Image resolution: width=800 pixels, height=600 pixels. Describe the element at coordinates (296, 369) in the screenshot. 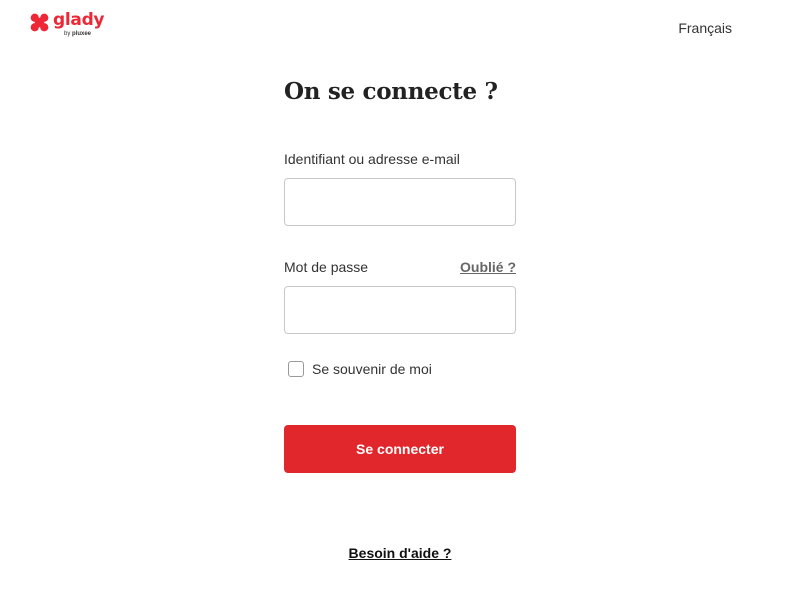

I see `remember-me-checkbox` at that location.